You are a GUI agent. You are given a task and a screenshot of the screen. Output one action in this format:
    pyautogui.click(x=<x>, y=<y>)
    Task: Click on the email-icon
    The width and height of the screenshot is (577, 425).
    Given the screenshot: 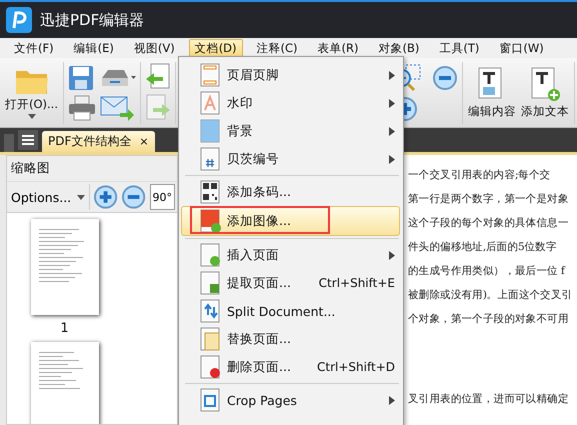 What is the action you would take?
    pyautogui.click(x=117, y=107)
    